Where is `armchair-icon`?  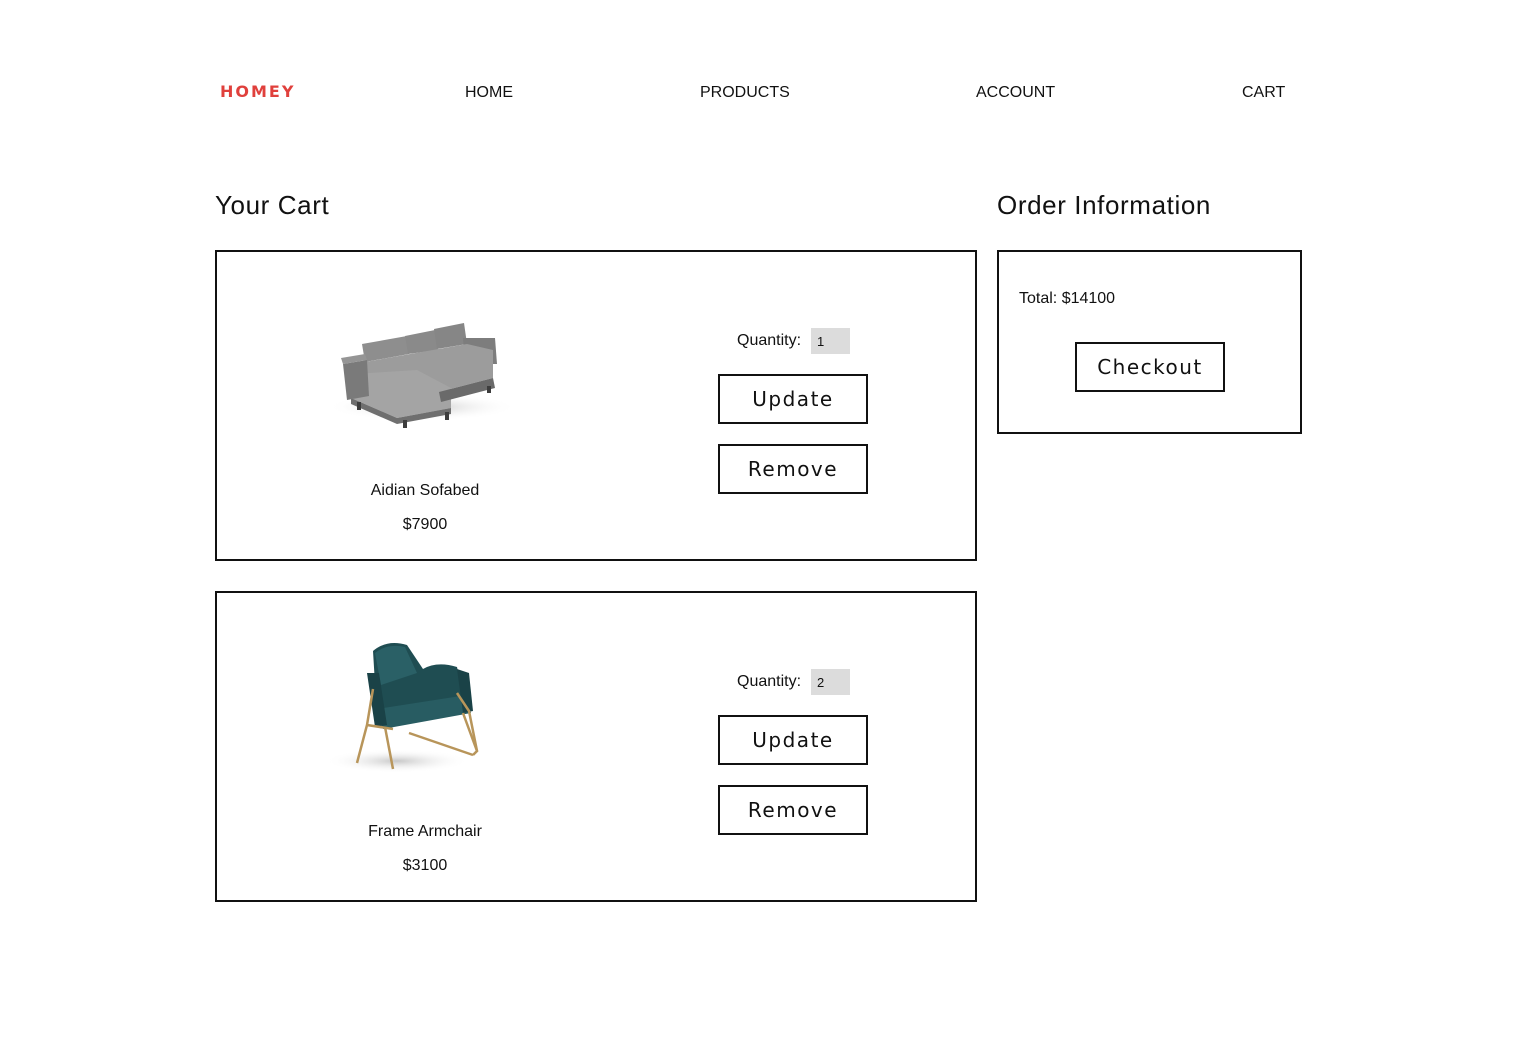
armchair-icon is located at coordinates (422, 708).